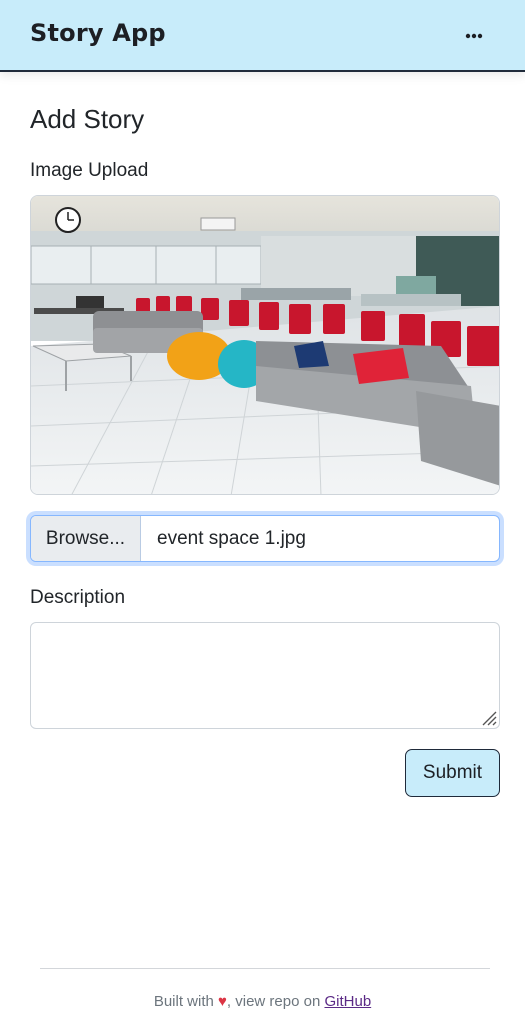 This screenshot has height=1030, width=525. What do you see at coordinates (273, 1001) in the screenshot?
I see `footer-view-repo: , view repo on` at bounding box center [273, 1001].